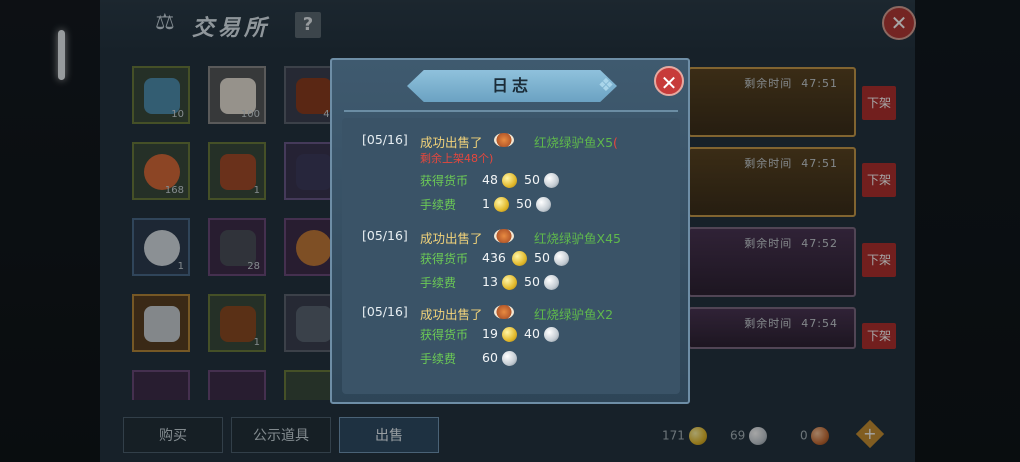 The width and height of the screenshot is (1020, 462). What do you see at coordinates (511, 111) in the screenshot?
I see `header-divider` at bounding box center [511, 111].